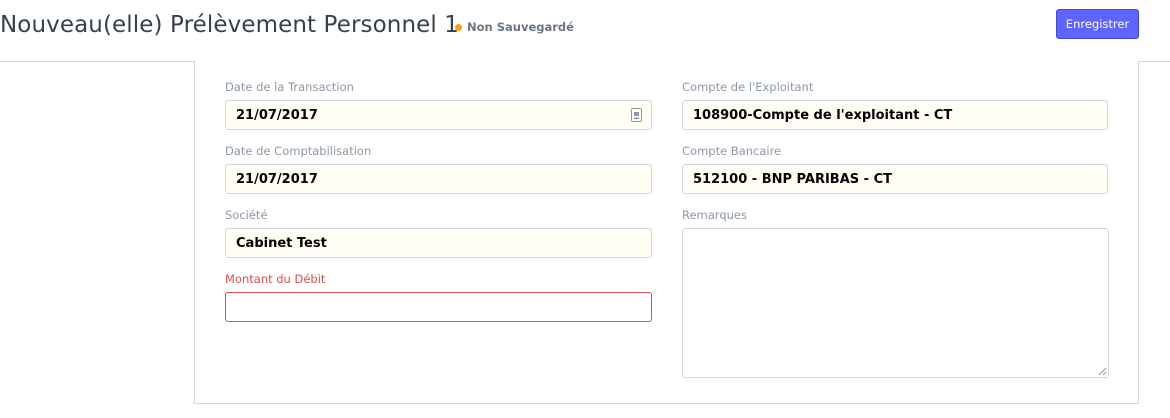  I want to click on transaction-date-field: 21/07/2017, so click(438, 115).